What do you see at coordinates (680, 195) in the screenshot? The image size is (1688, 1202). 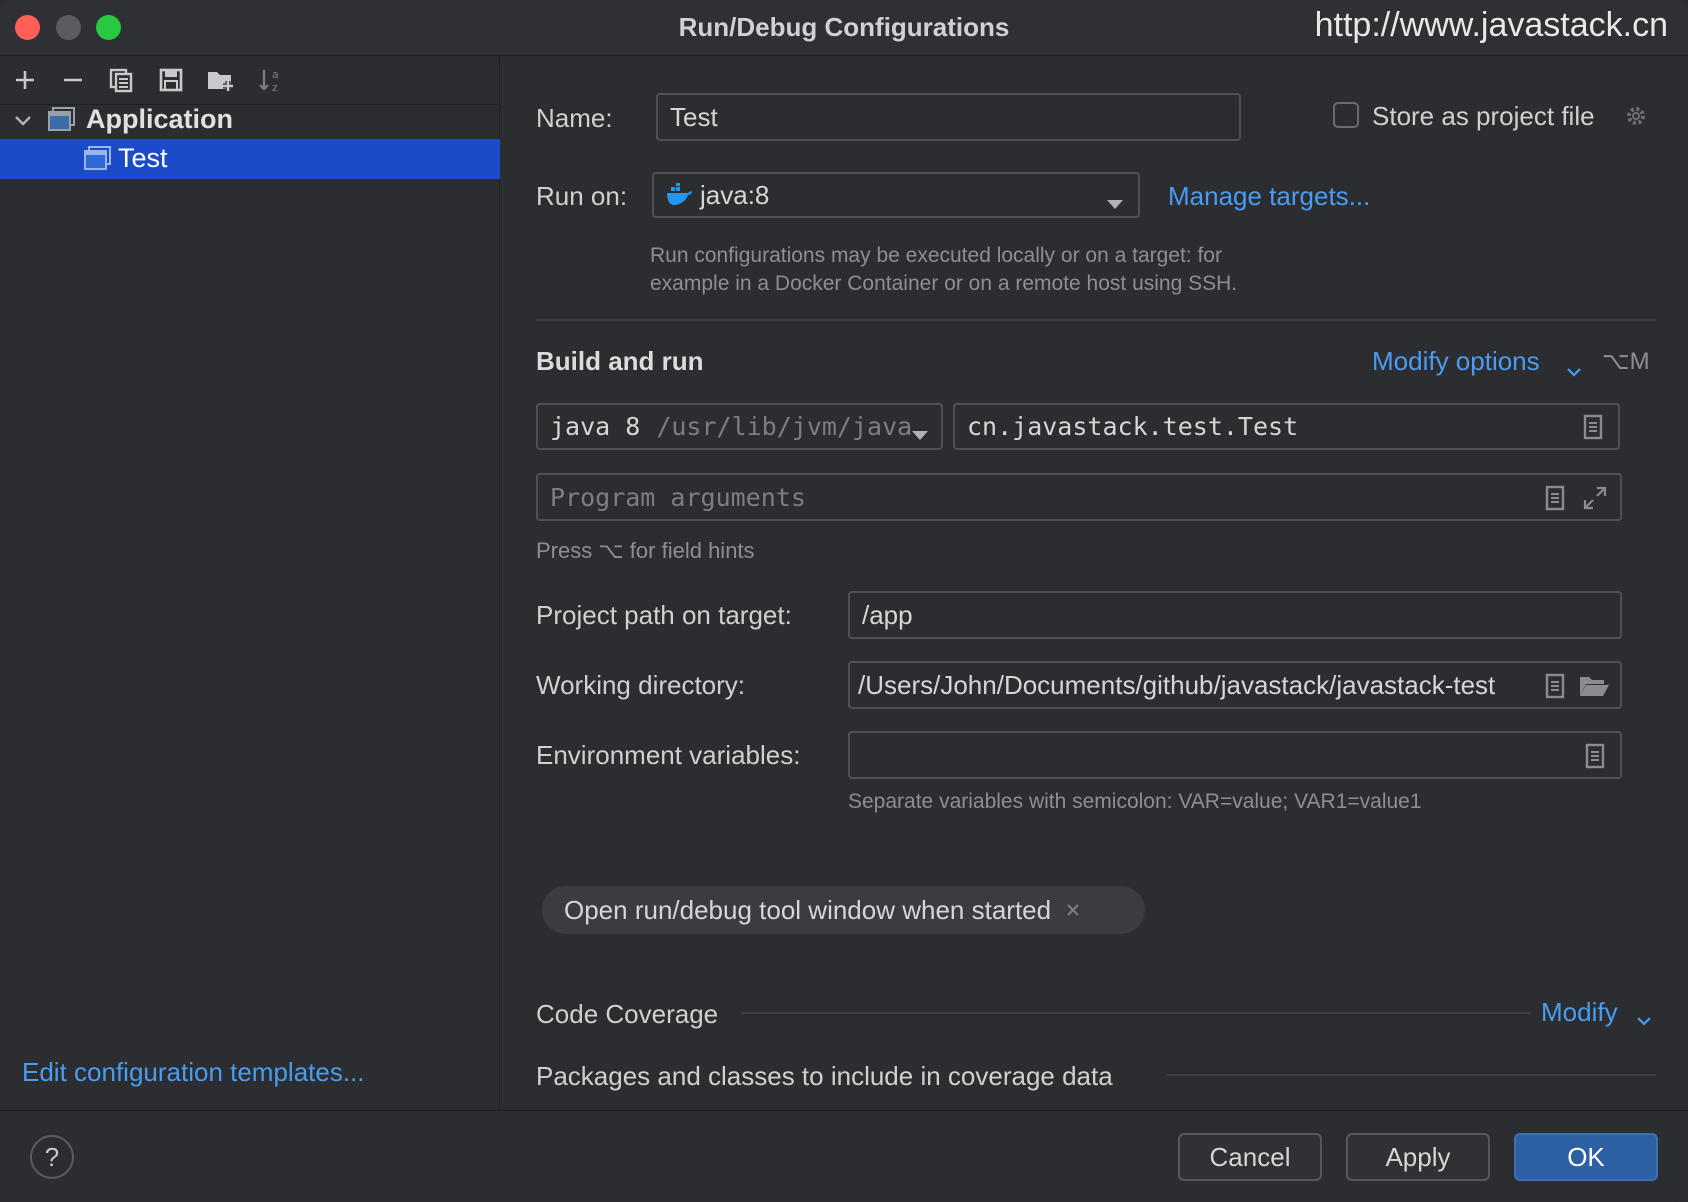 I see `docker-icon` at bounding box center [680, 195].